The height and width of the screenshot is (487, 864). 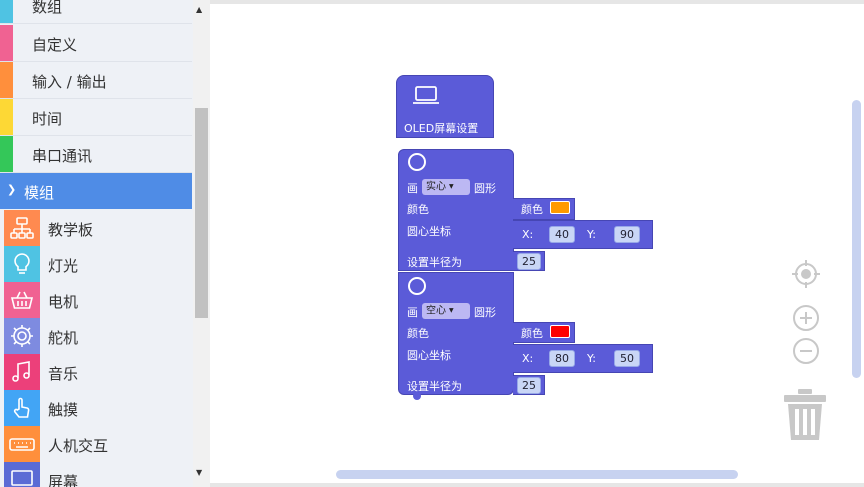 I want to click on sidebar-scrollbar-thumb, so click(x=201, y=213).